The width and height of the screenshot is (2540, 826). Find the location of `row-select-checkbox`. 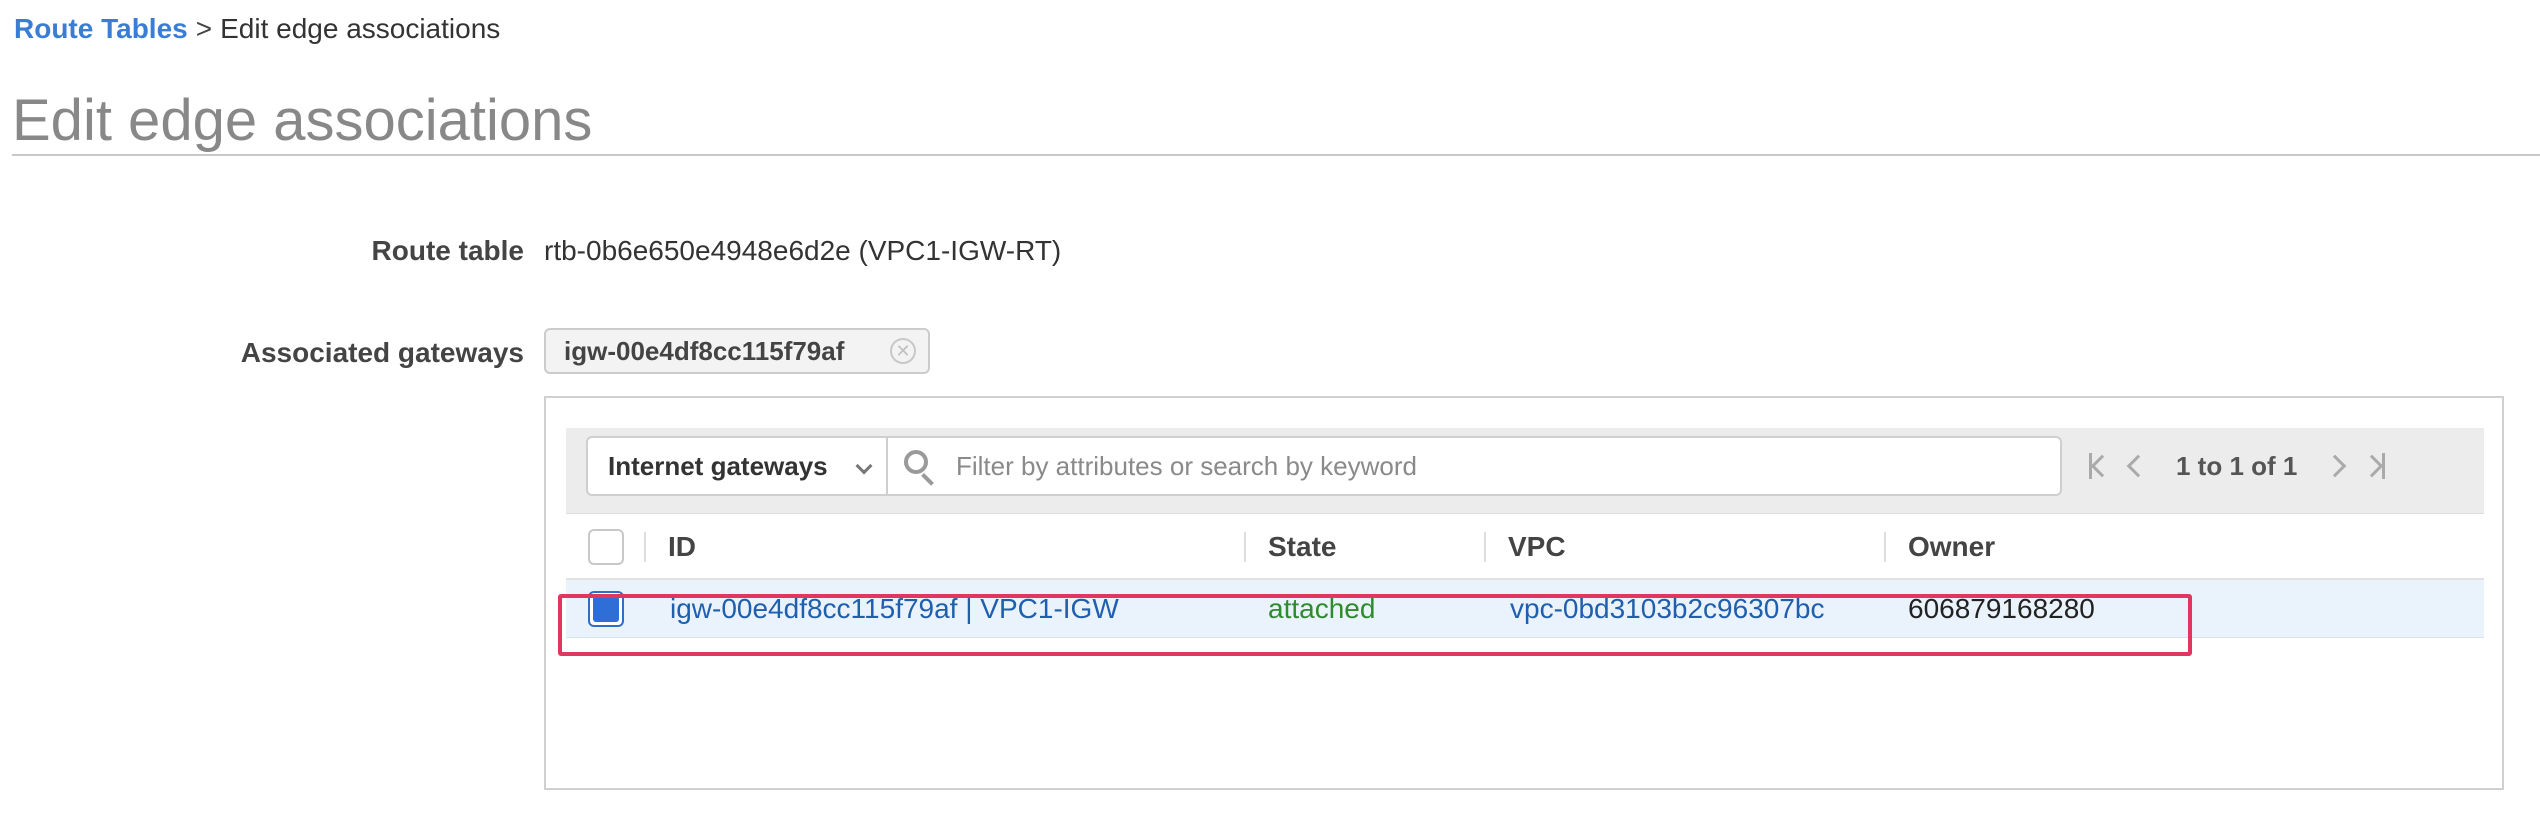

row-select-checkbox is located at coordinates (606, 609).